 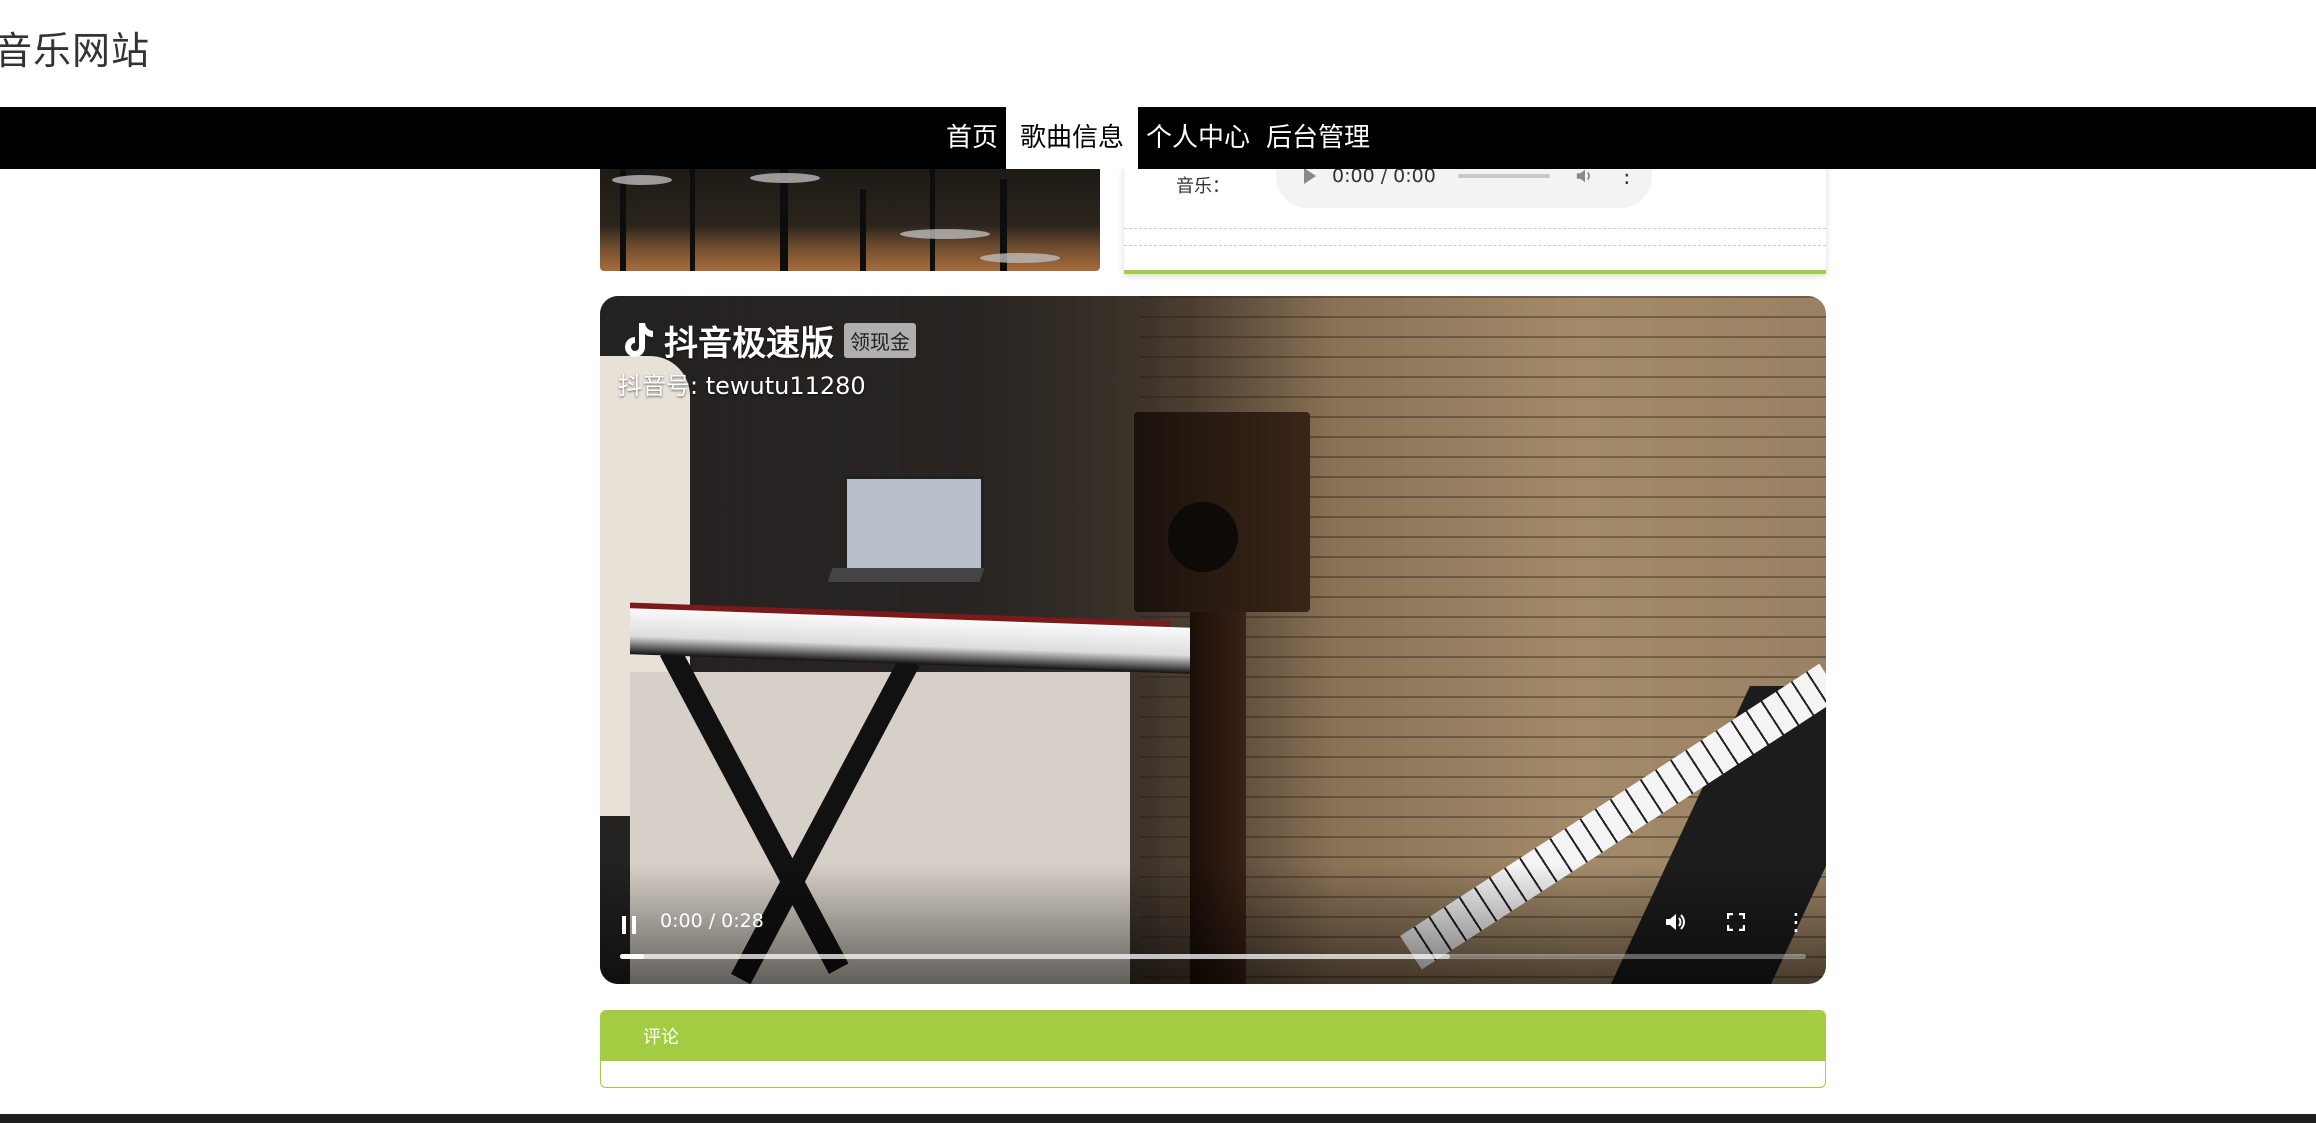 What do you see at coordinates (1213, 1036) in the screenshot?
I see `comments-header: 评论` at bounding box center [1213, 1036].